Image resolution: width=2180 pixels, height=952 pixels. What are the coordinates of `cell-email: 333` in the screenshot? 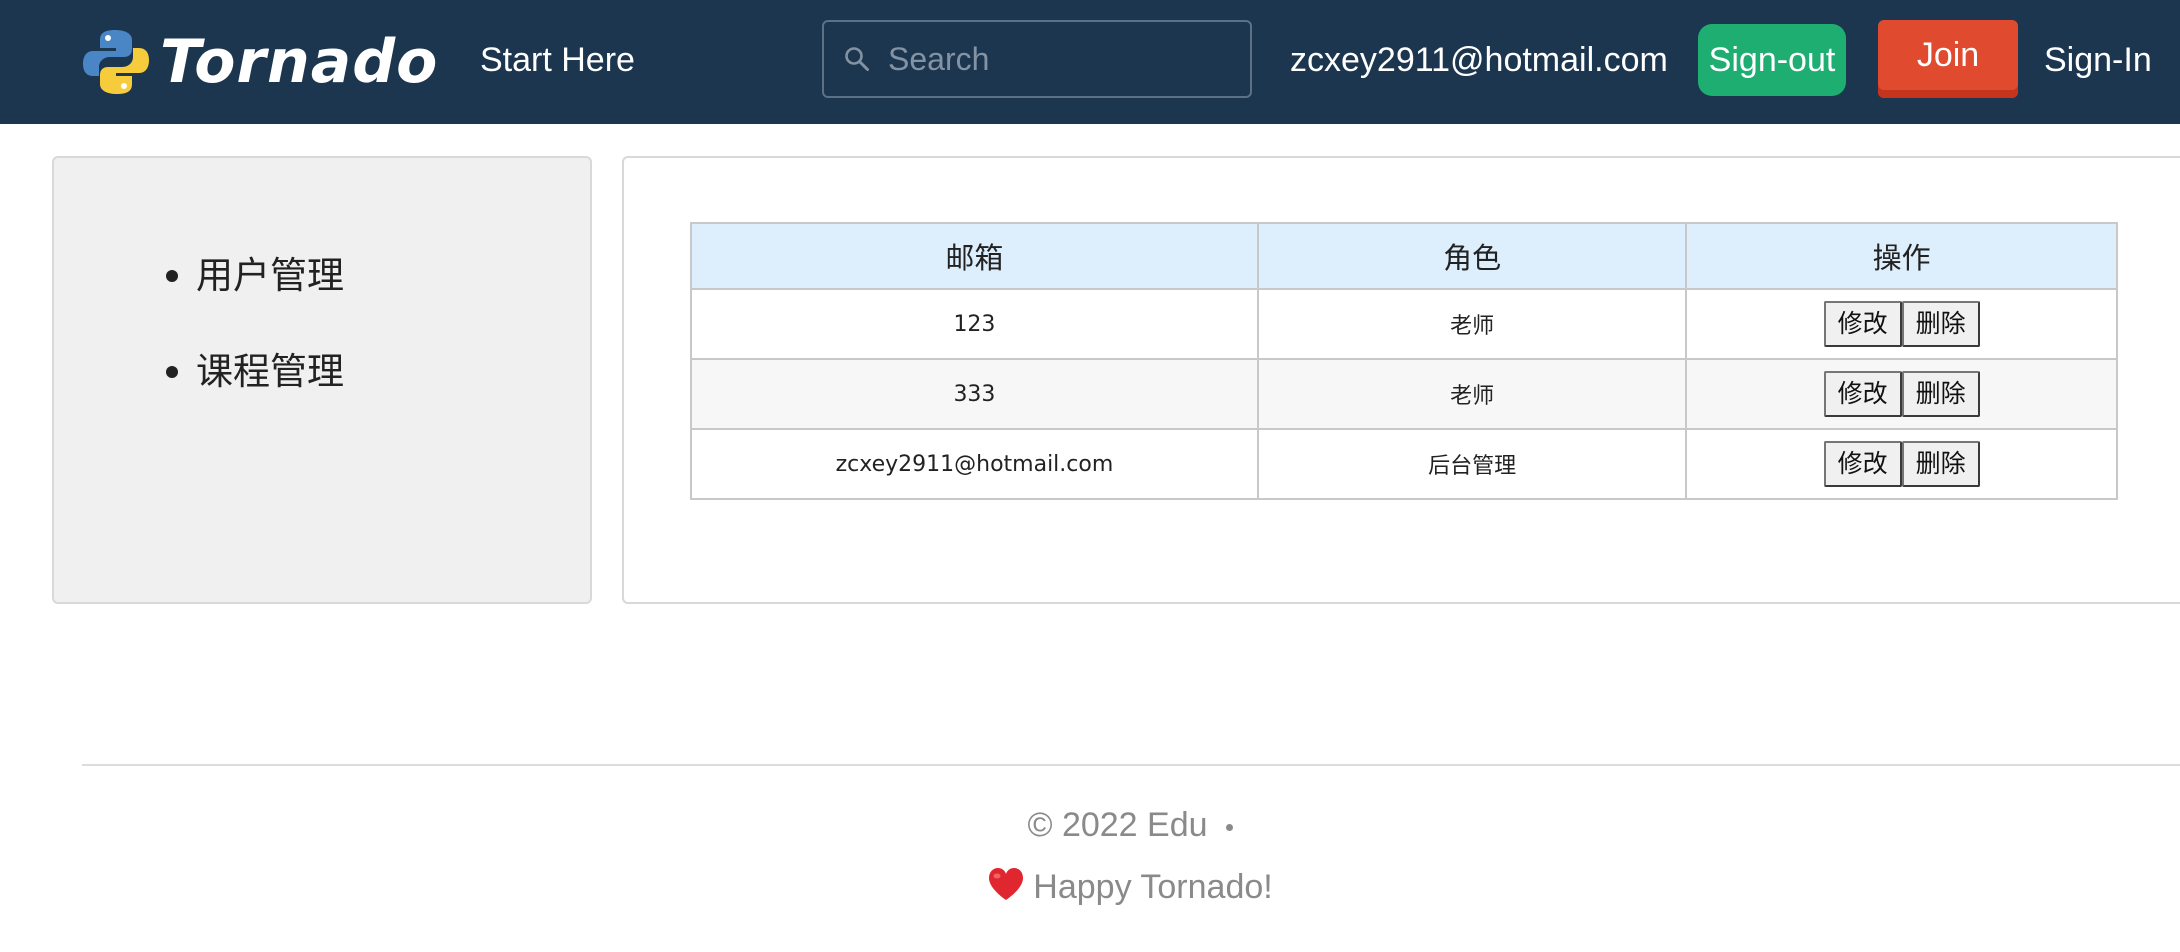 It's located at (974, 394).